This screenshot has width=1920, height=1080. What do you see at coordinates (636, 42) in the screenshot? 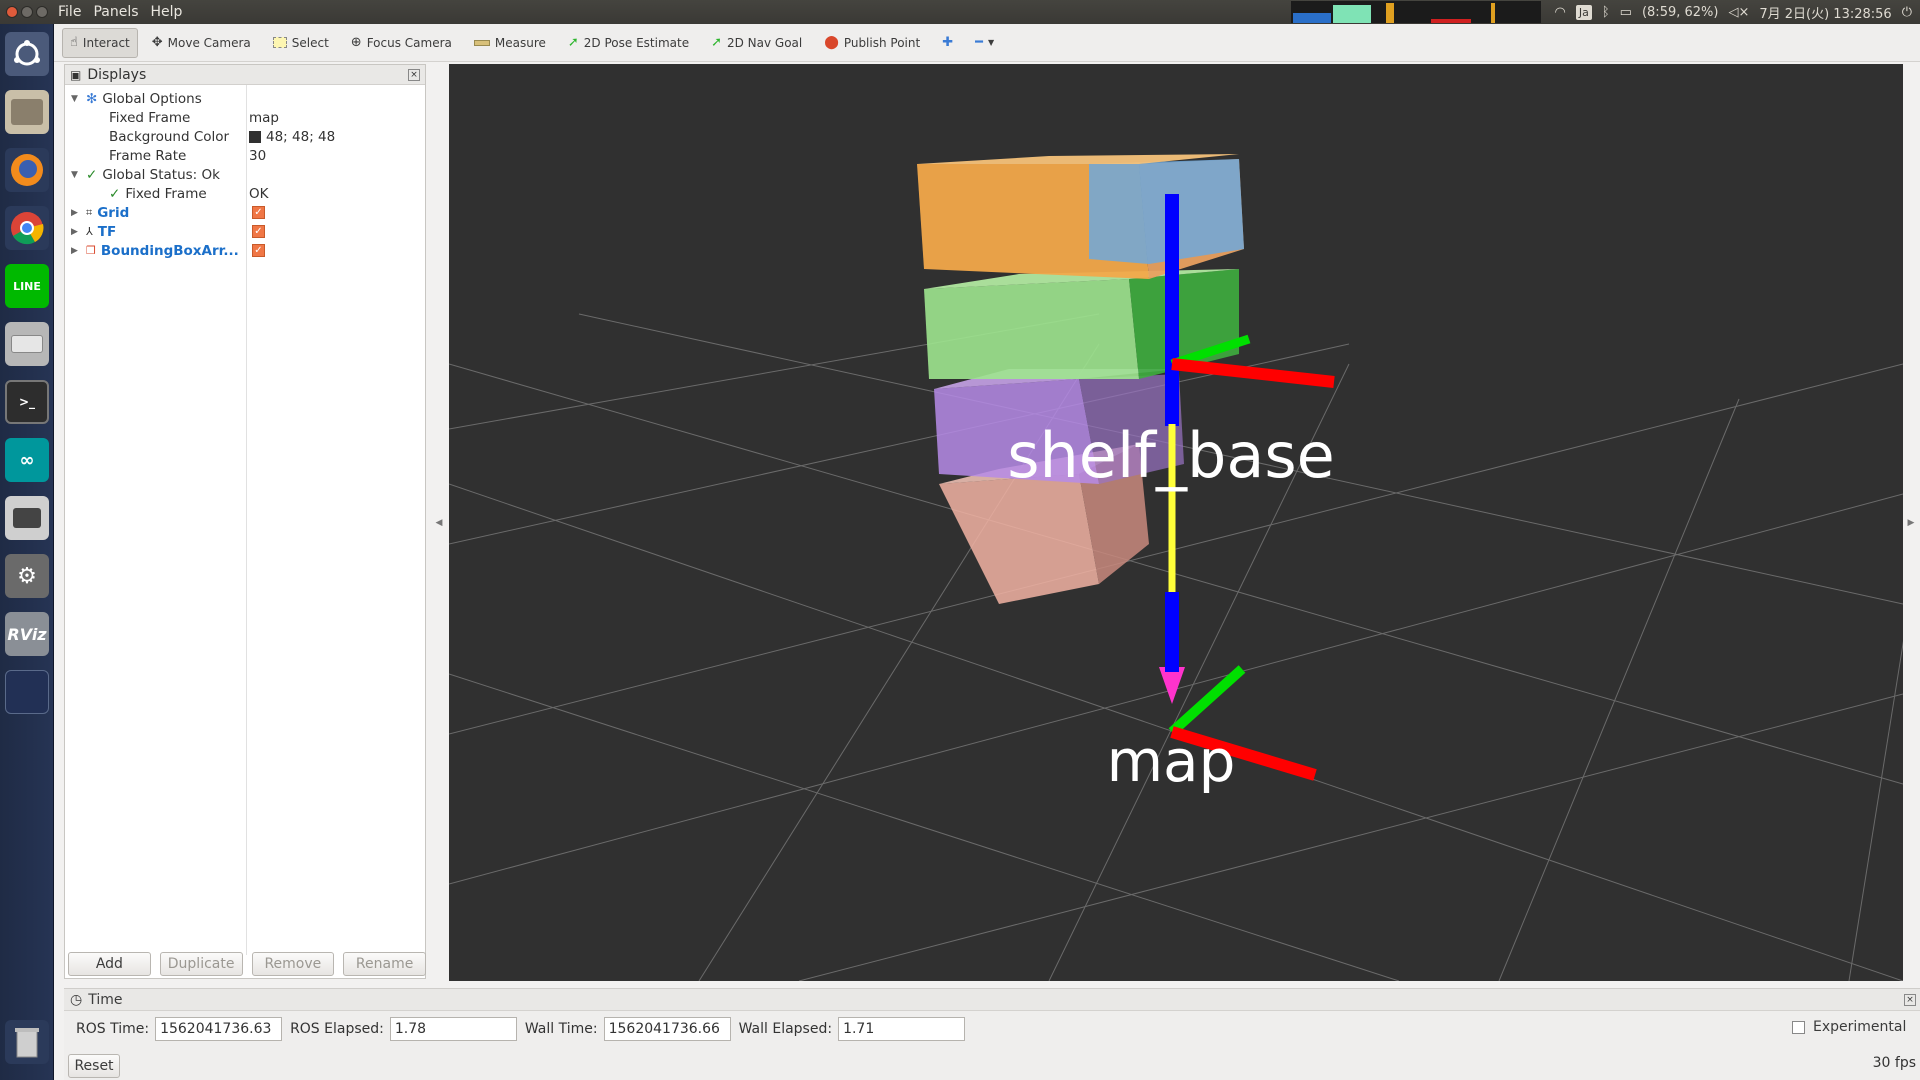
I see `pose-estimate-label: 2D Pose Estimate` at bounding box center [636, 42].